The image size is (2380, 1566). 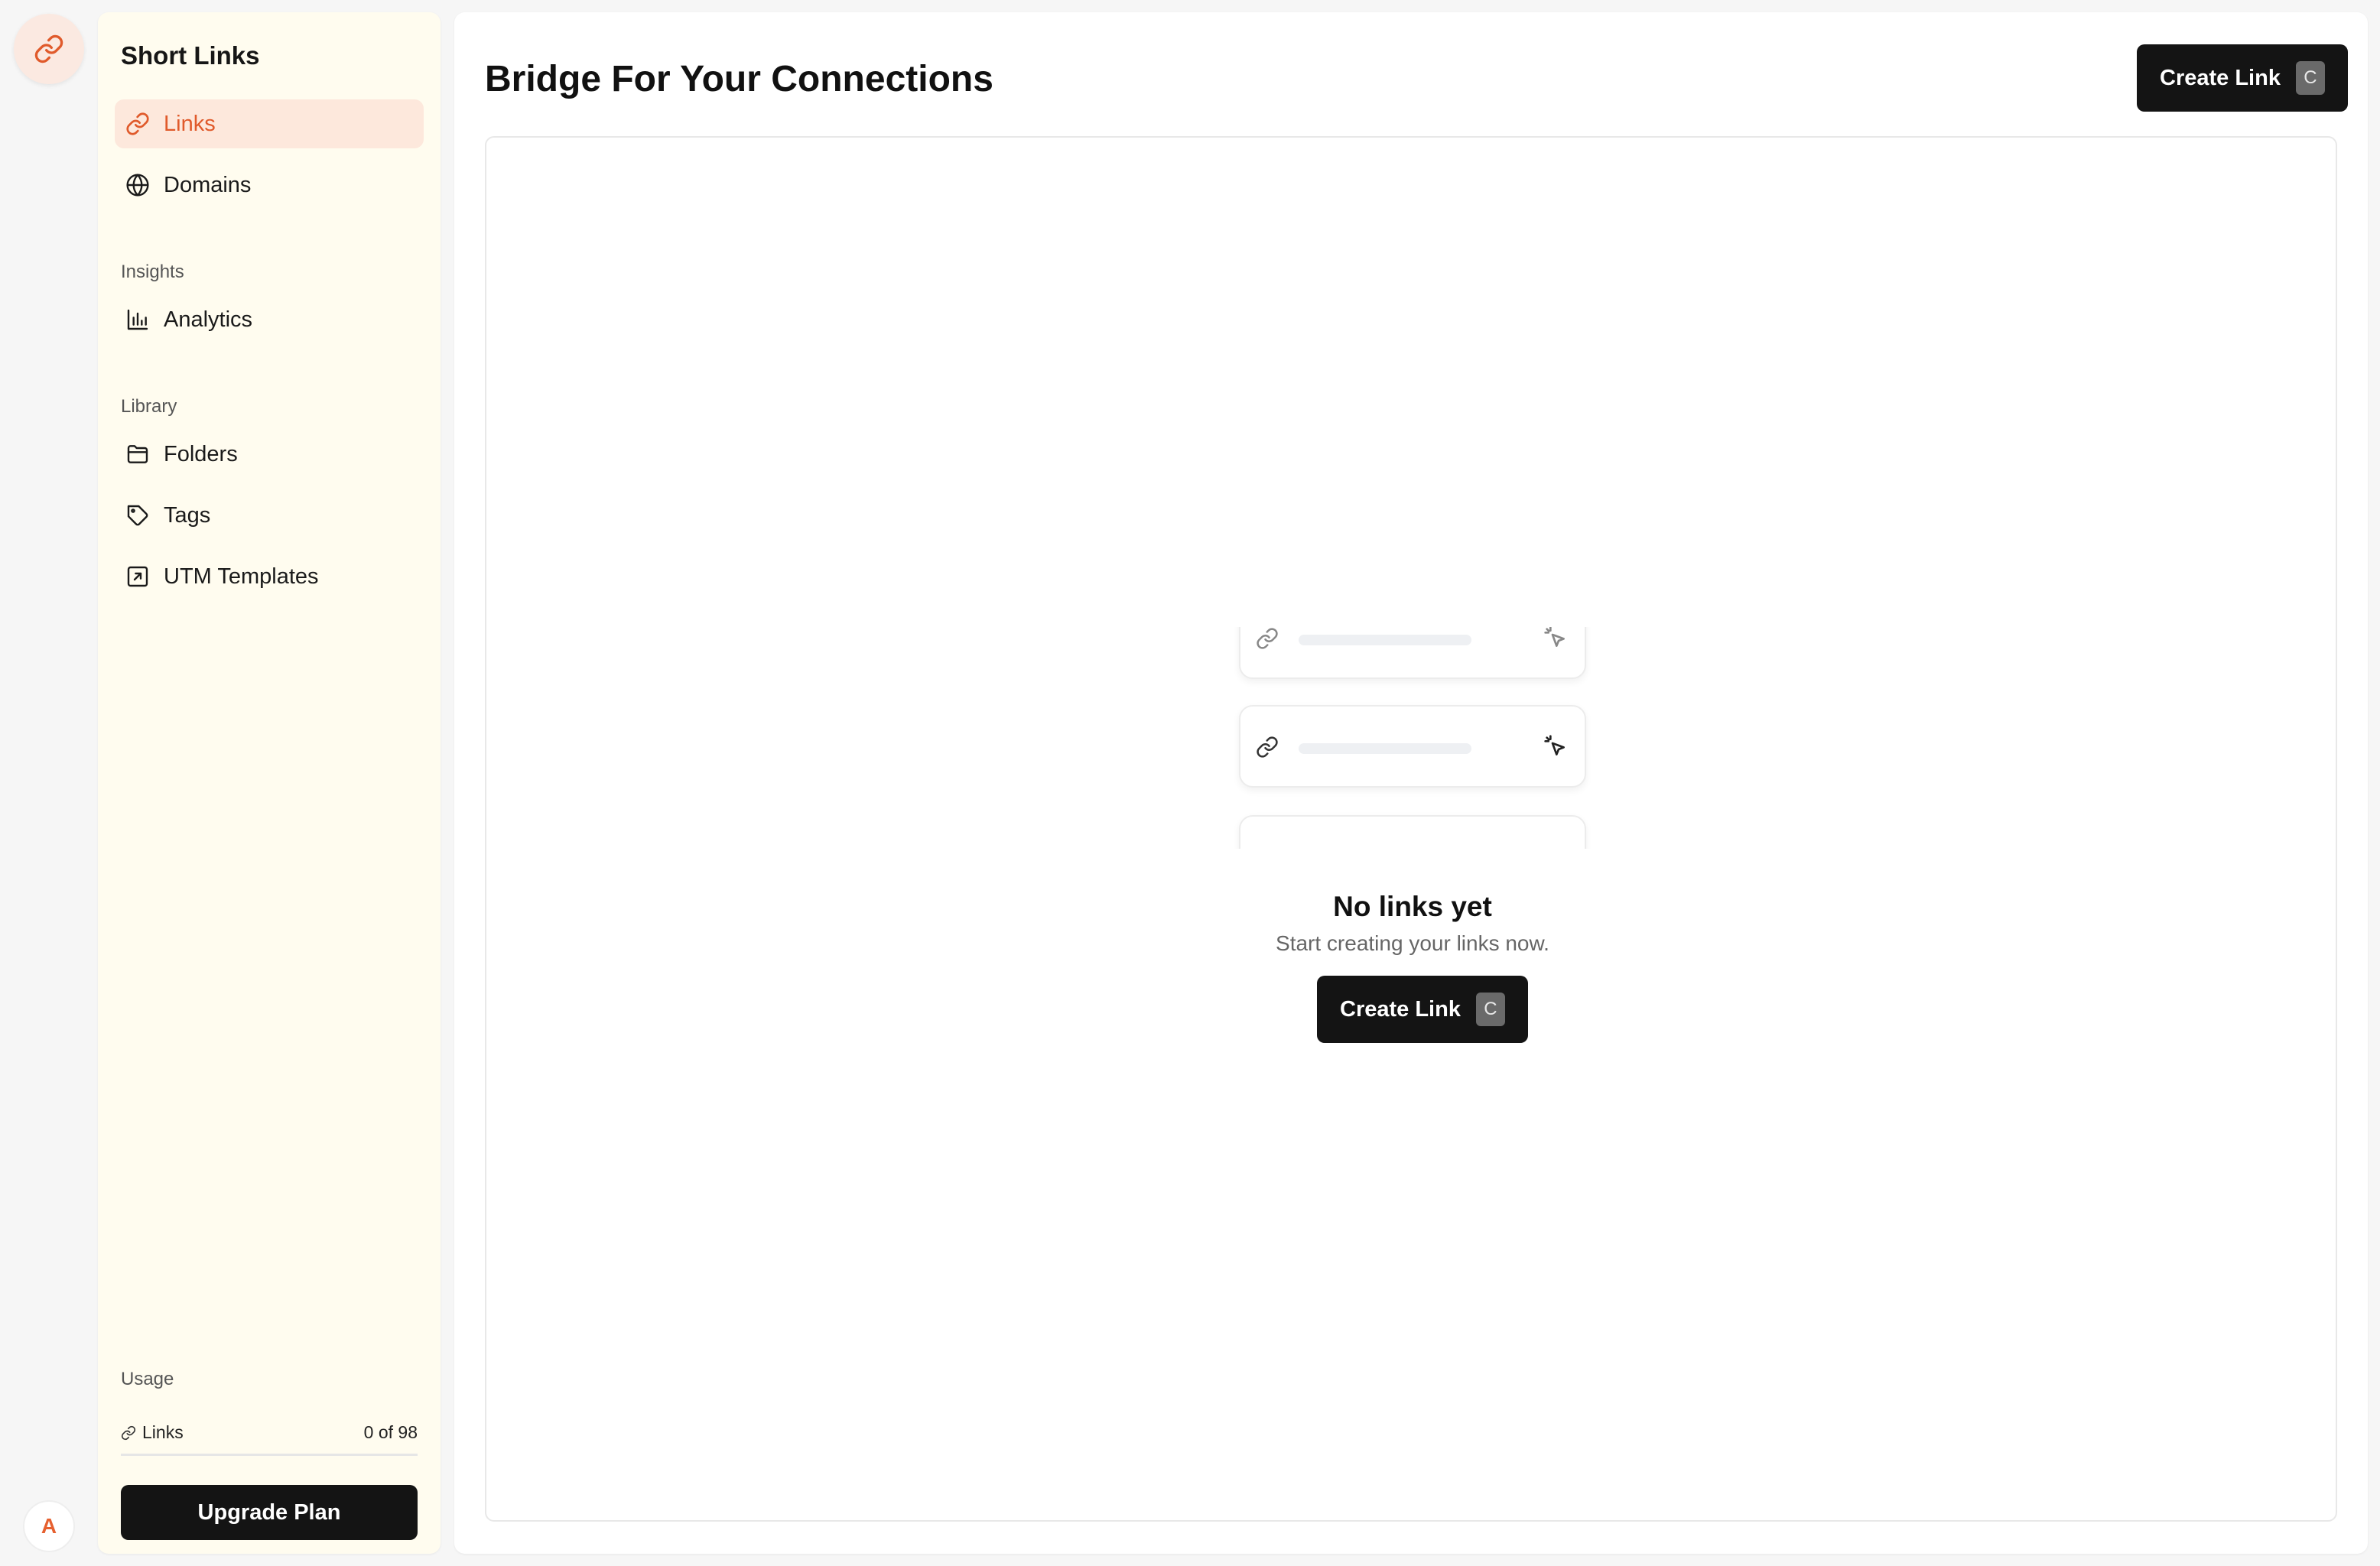 I want to click on empty-state-subtitle: Start creating your links now., so click(x=1412, y=943).